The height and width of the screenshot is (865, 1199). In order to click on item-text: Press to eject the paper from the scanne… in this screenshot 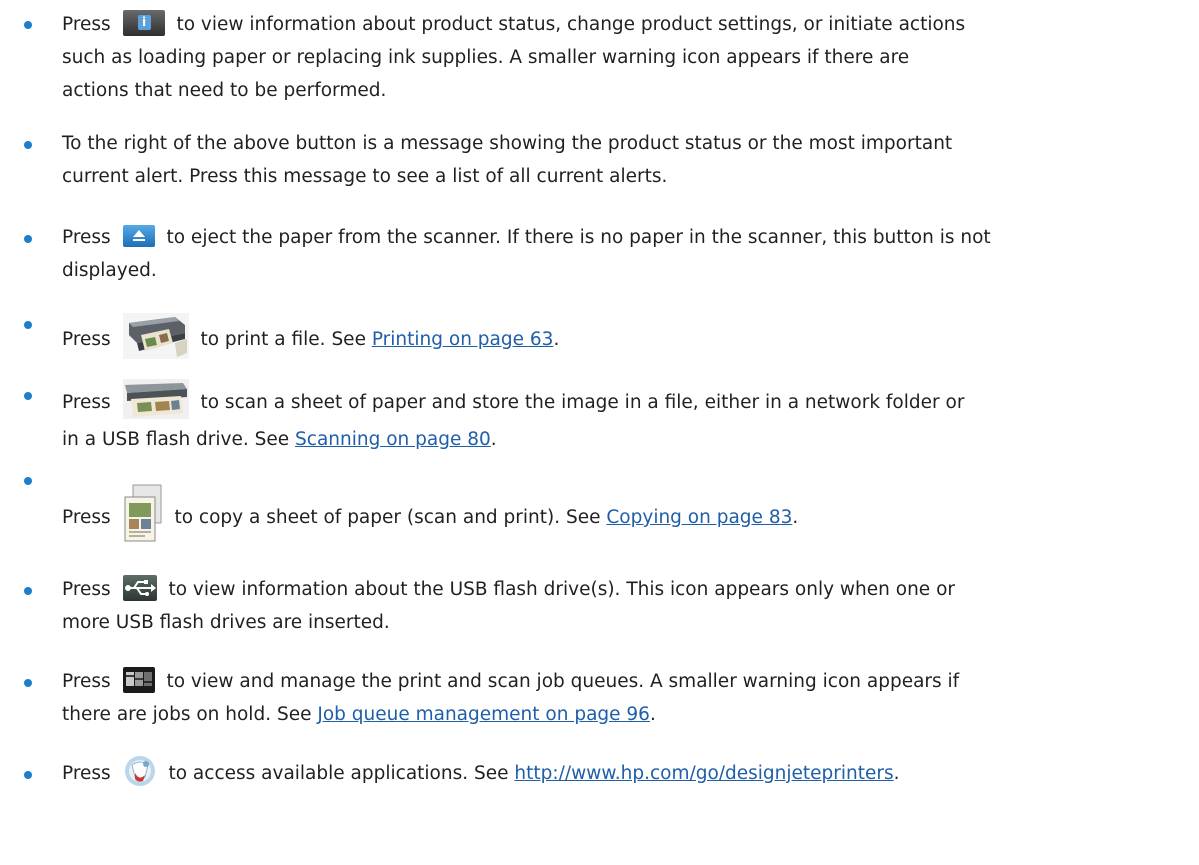, I will do `click(622, 254)`.